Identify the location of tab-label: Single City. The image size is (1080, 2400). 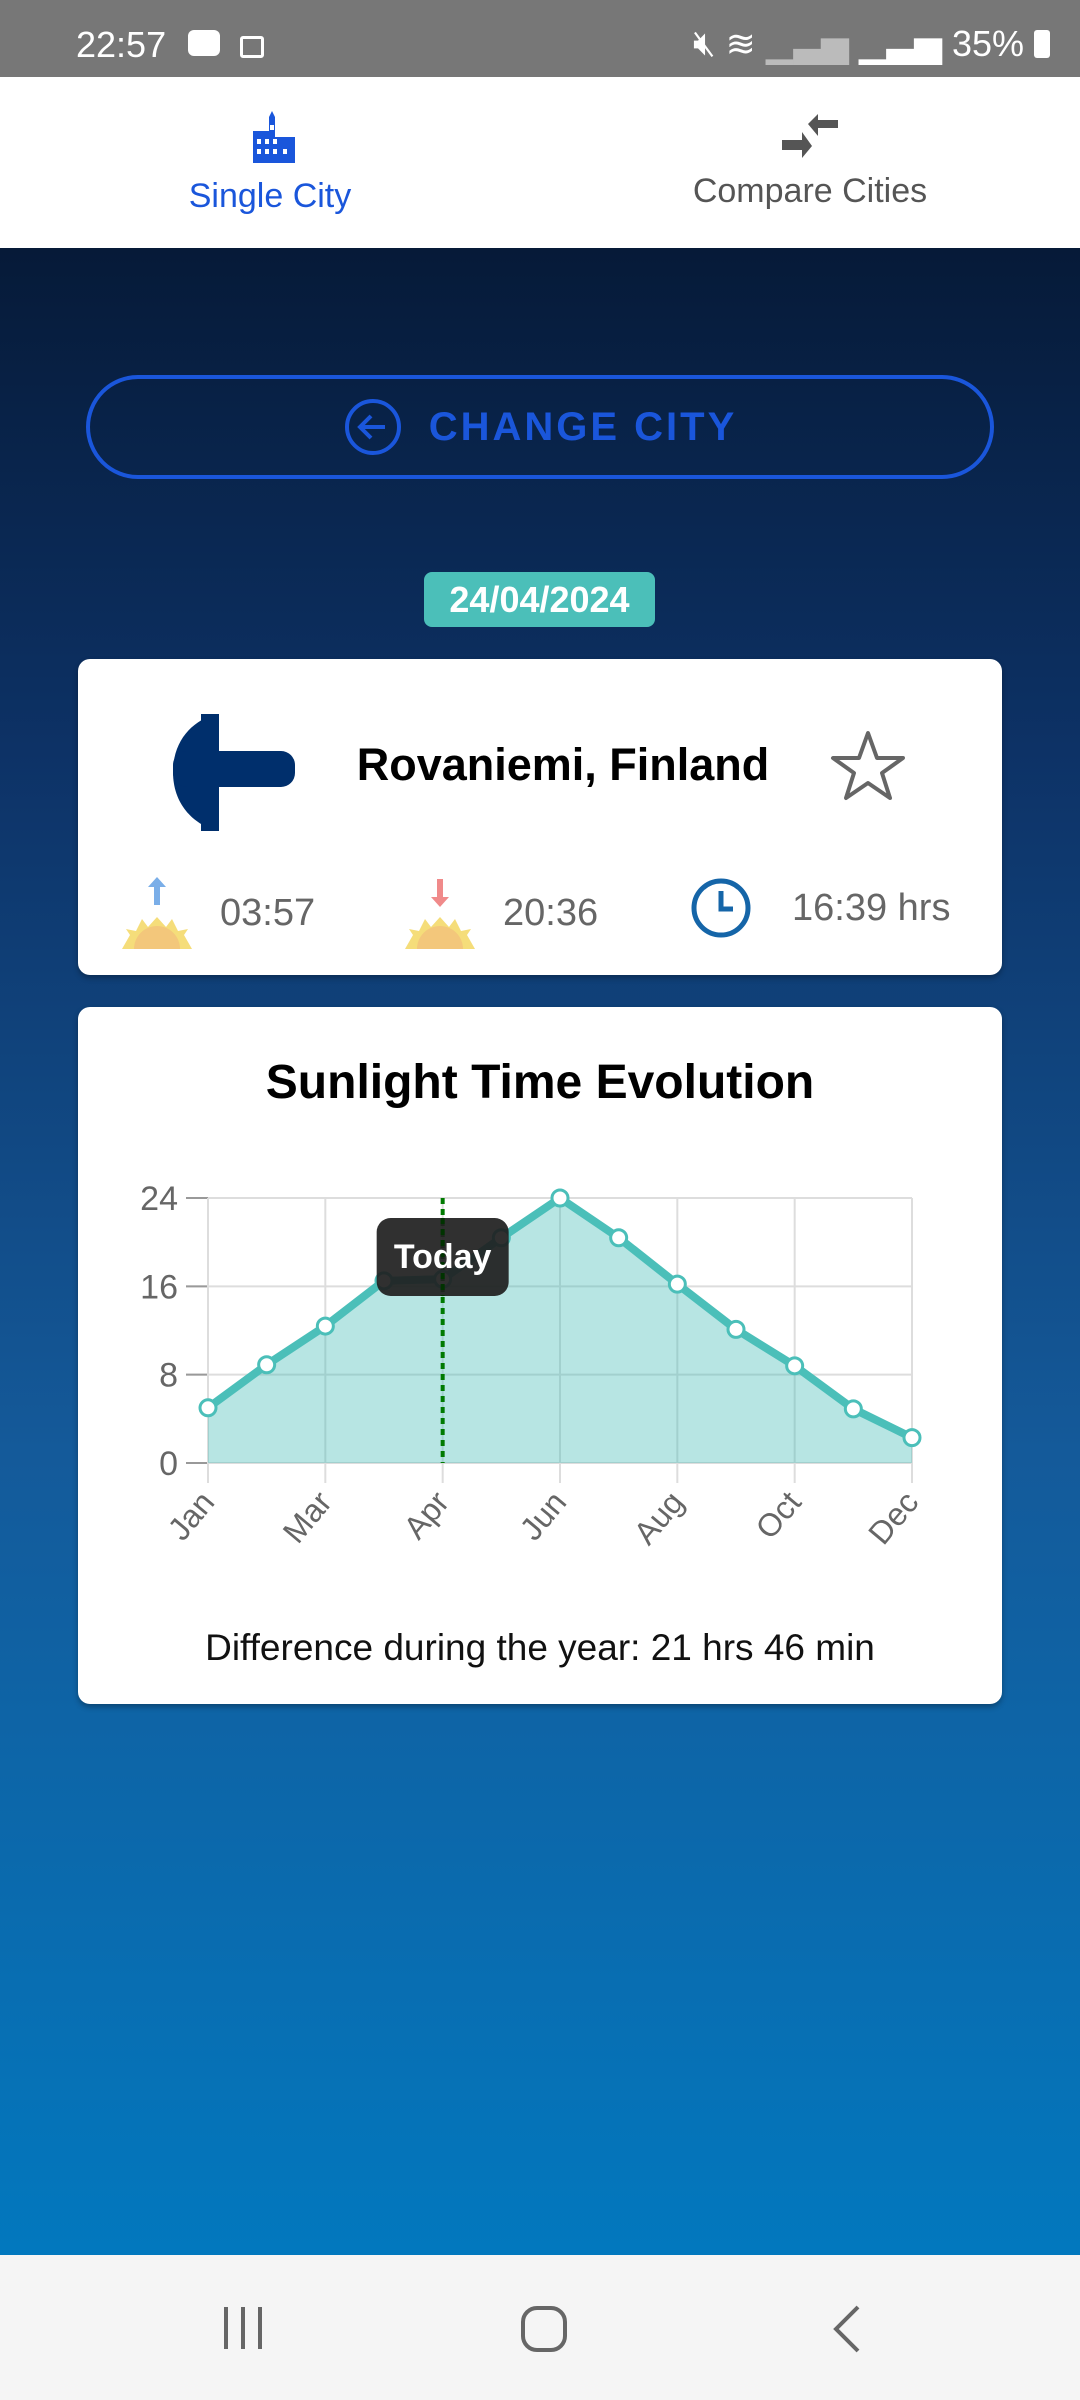
(270, 196).